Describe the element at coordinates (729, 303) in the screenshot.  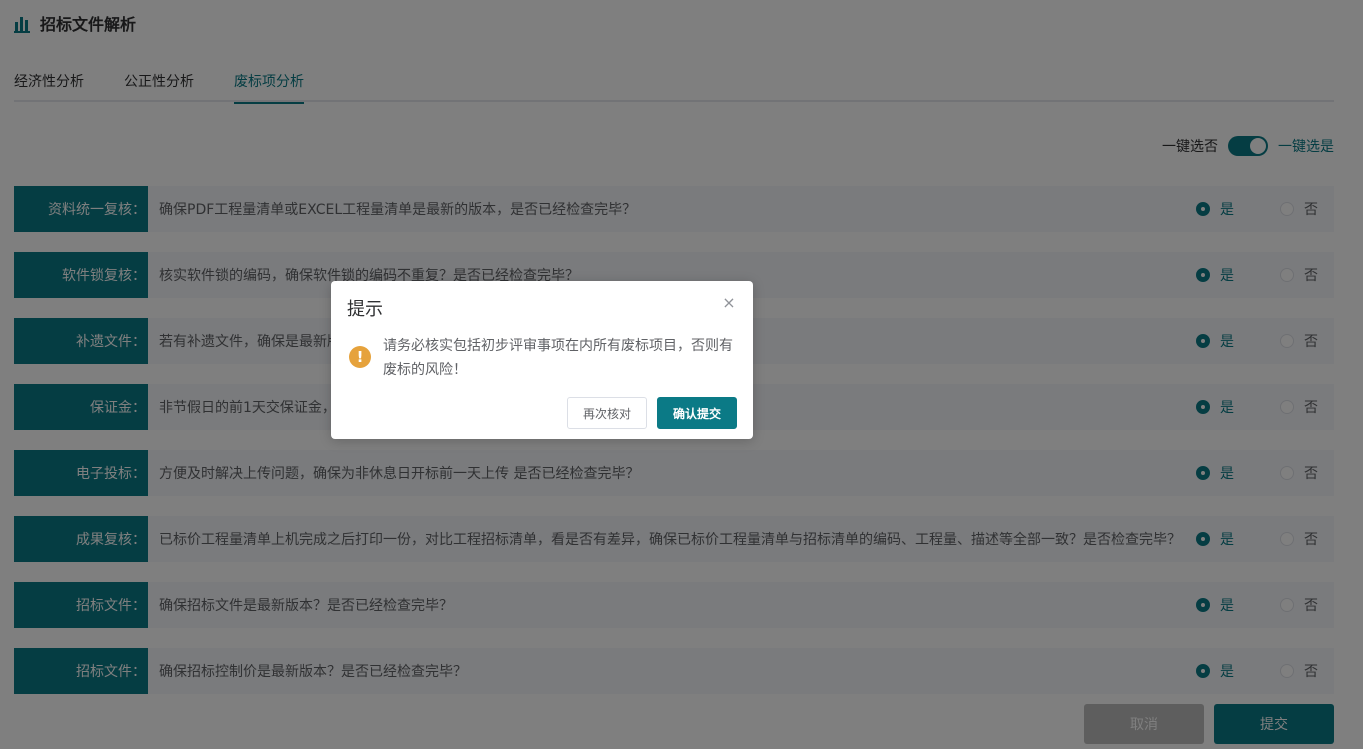
I see `close-icon: ×` at that location.